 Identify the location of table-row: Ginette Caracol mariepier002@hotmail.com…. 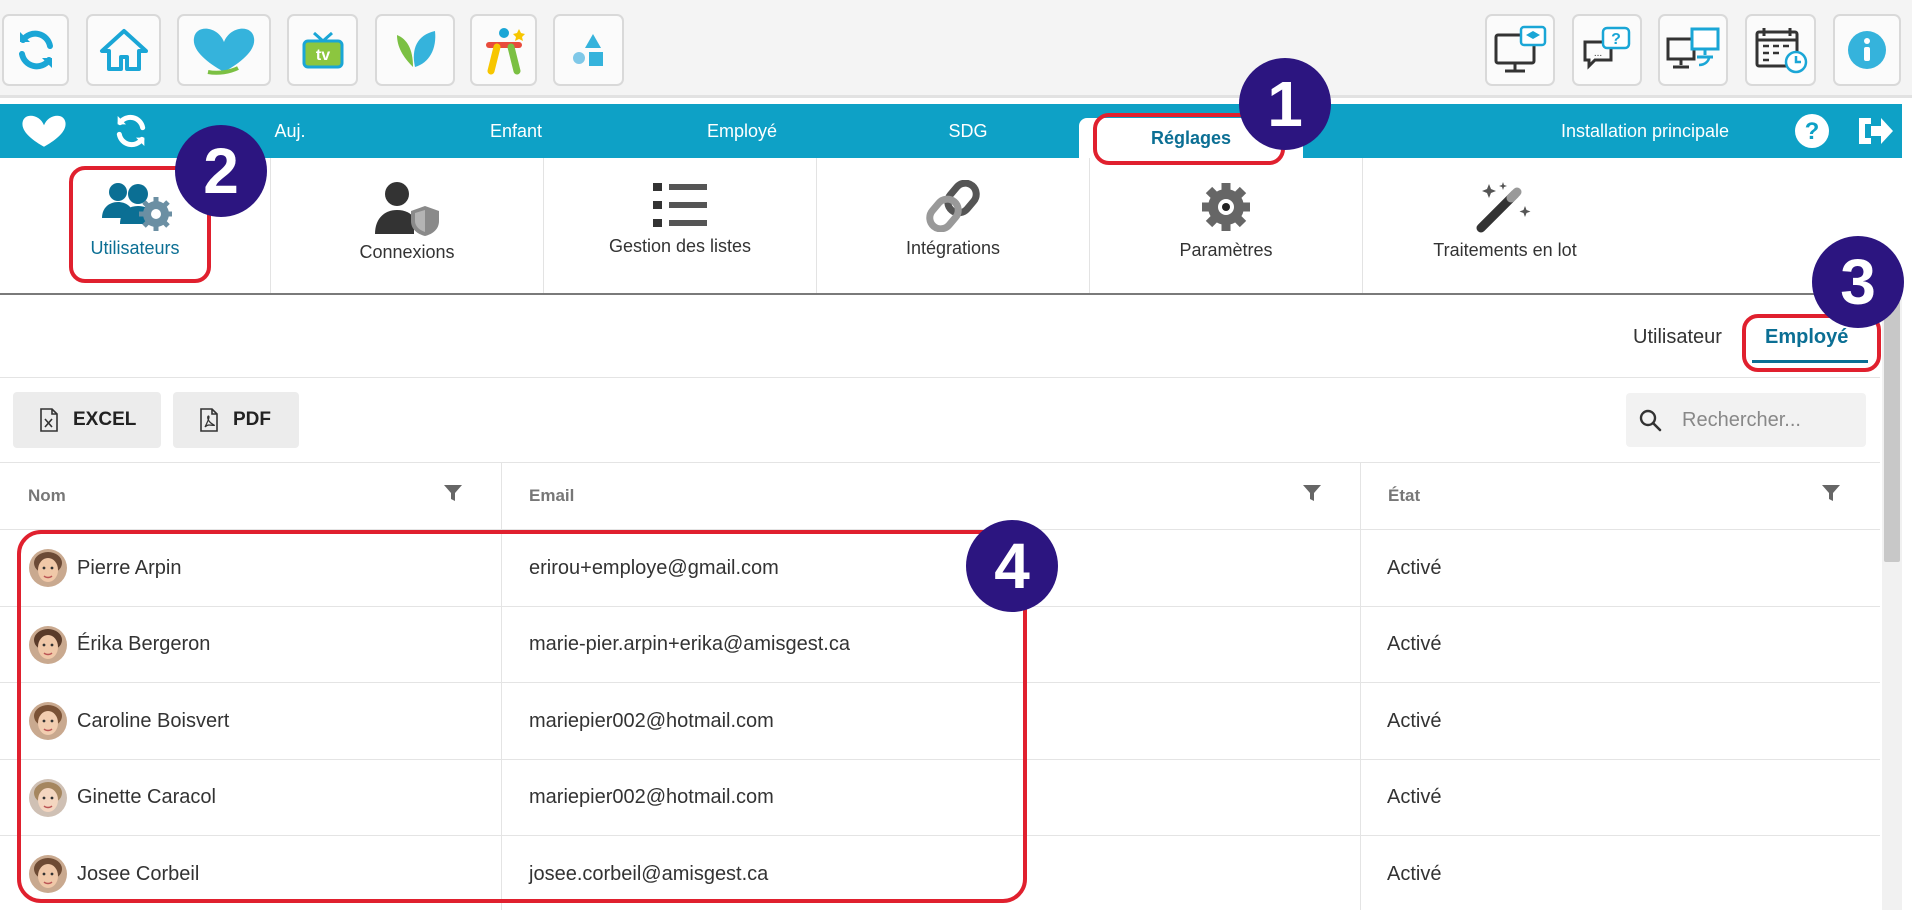
(940, 798).